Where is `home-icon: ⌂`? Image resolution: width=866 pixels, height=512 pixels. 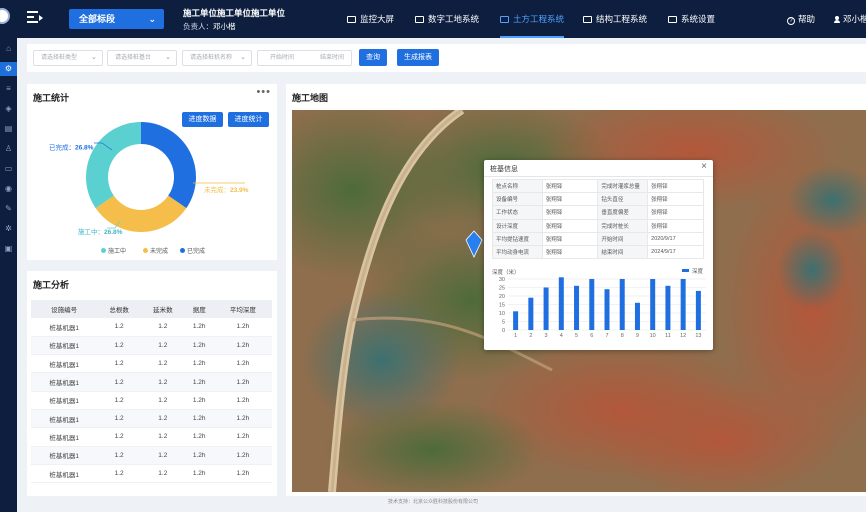
home-icon: ⌂ is located at coordinates (8, 49).